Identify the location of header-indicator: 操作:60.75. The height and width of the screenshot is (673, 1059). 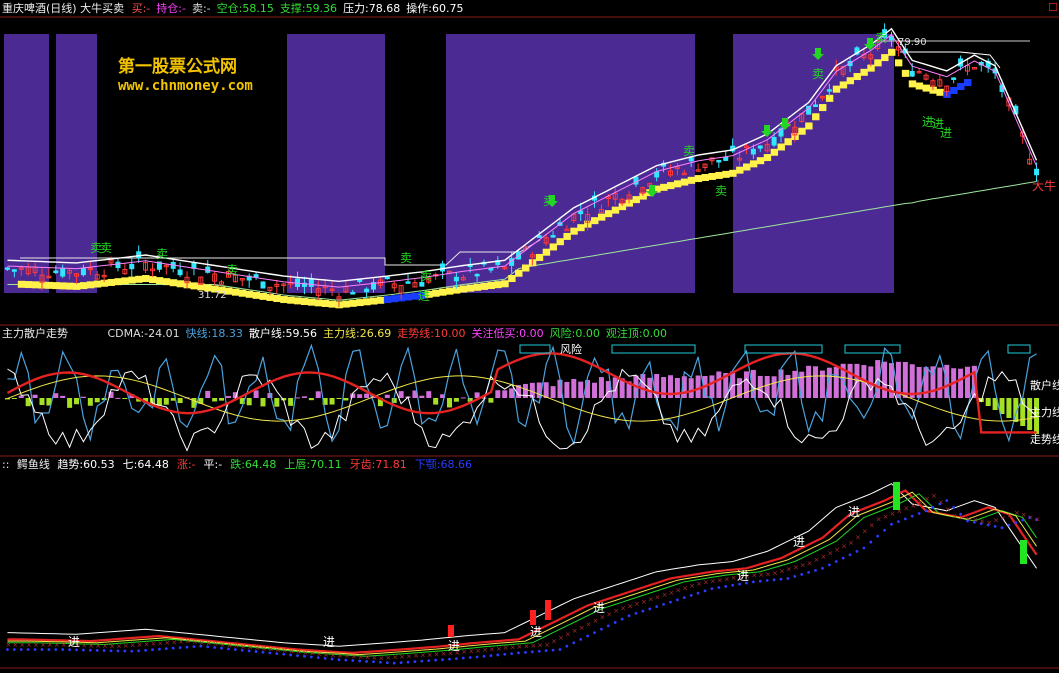
(435, 8).